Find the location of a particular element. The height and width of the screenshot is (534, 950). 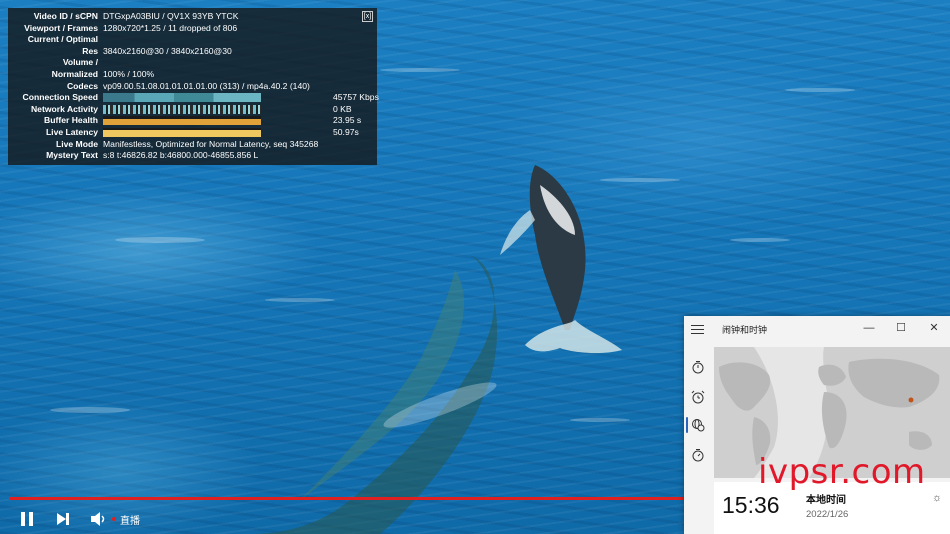

stats-value: DTGxpA03BIU / QV1X 93YB YTCK is located at coordinates (171, 16).